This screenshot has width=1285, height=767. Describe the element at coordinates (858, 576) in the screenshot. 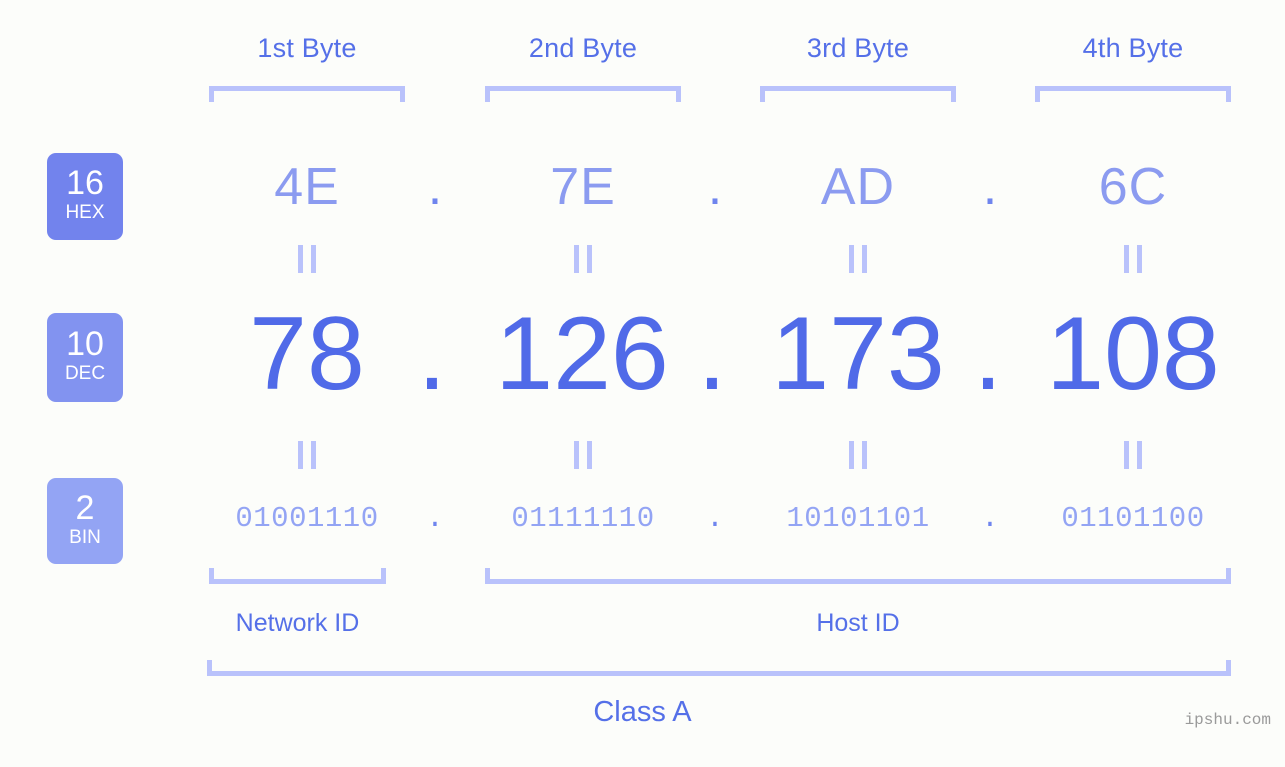

I see `host-id-bracket` at that location.